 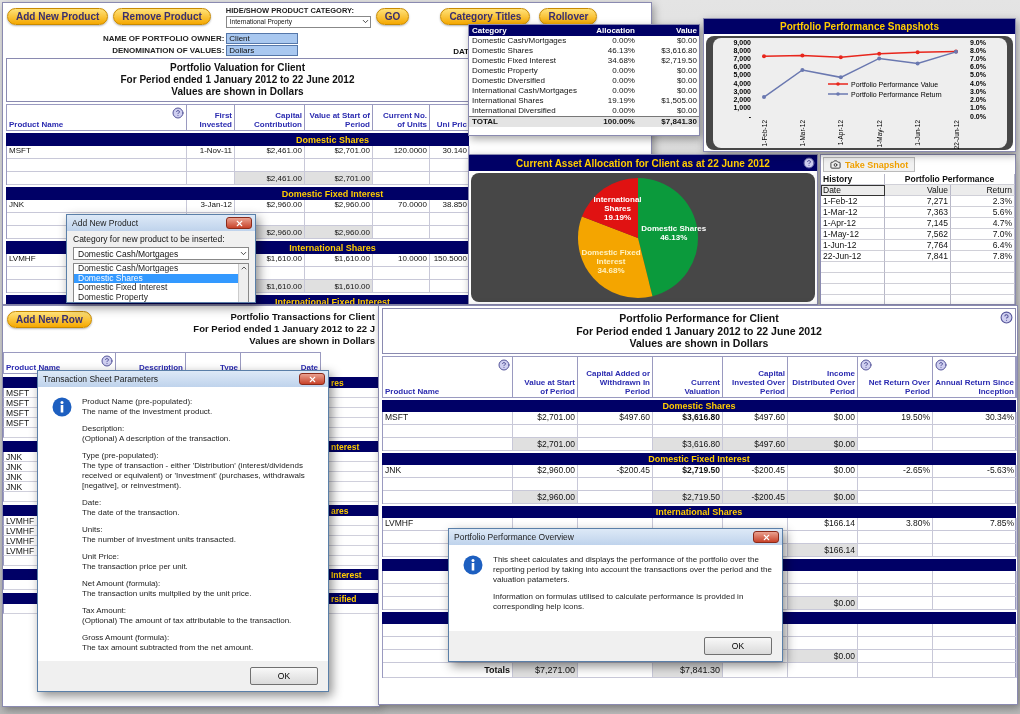 What do you see at coordinates (524, 30) in the screenshot?
I see `column-header: Category` at bounding box center [524, 30].